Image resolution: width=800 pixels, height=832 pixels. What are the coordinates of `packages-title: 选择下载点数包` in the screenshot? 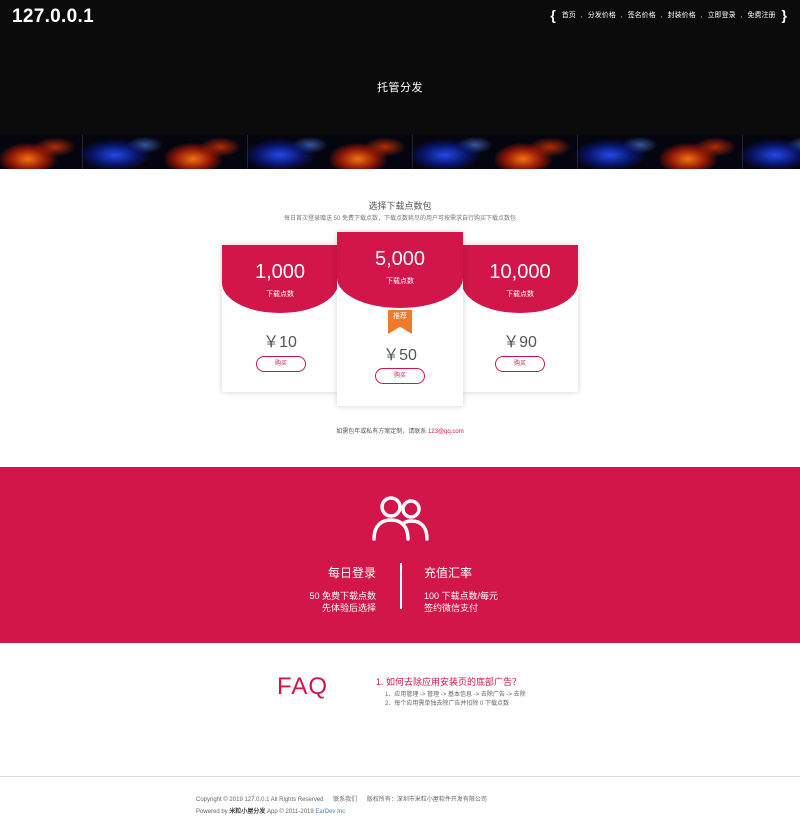 It's located at (400, 206).